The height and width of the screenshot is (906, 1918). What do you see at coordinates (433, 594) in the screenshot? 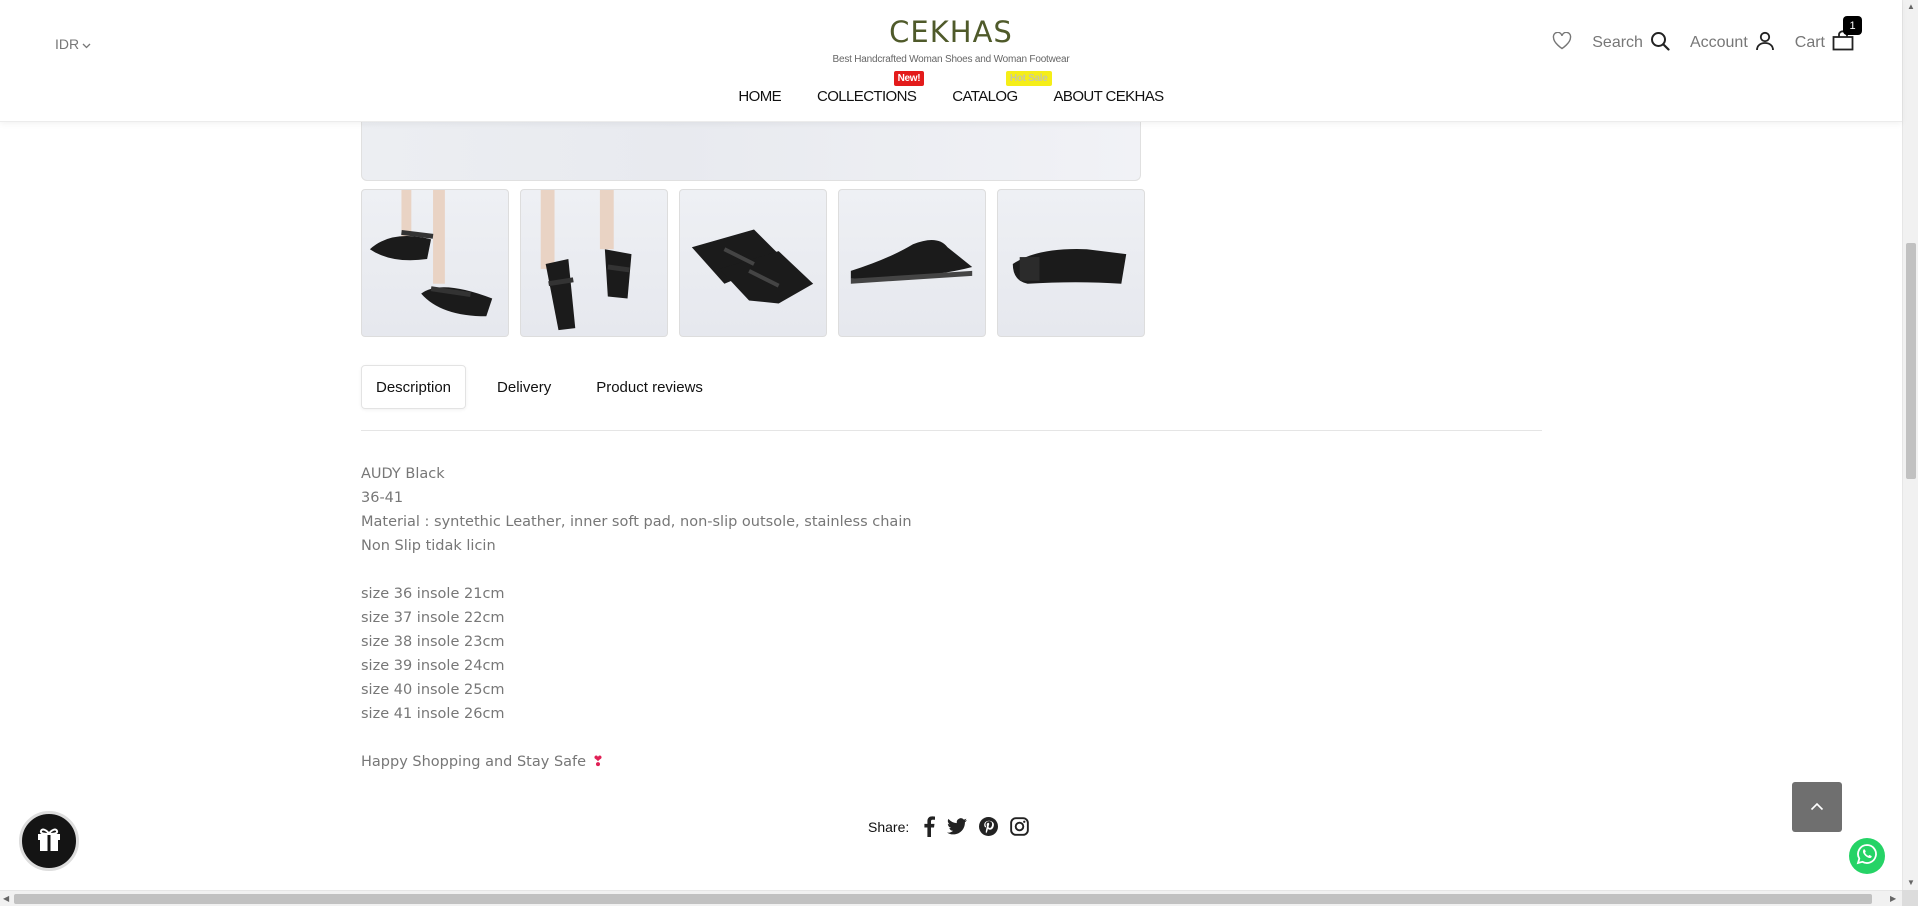
I see `size-line: size 36 insole 21cm` at bounding box center [433, 594].